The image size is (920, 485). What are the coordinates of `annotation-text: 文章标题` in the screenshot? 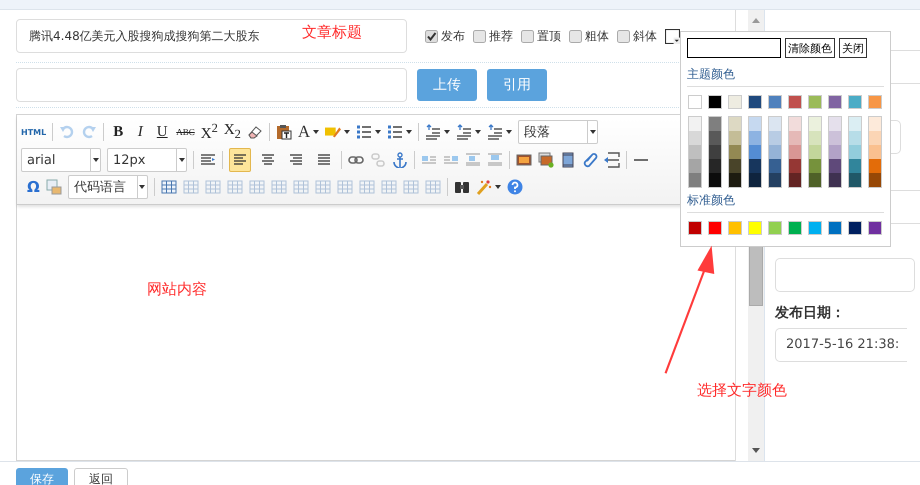 It's located at (332, 32).